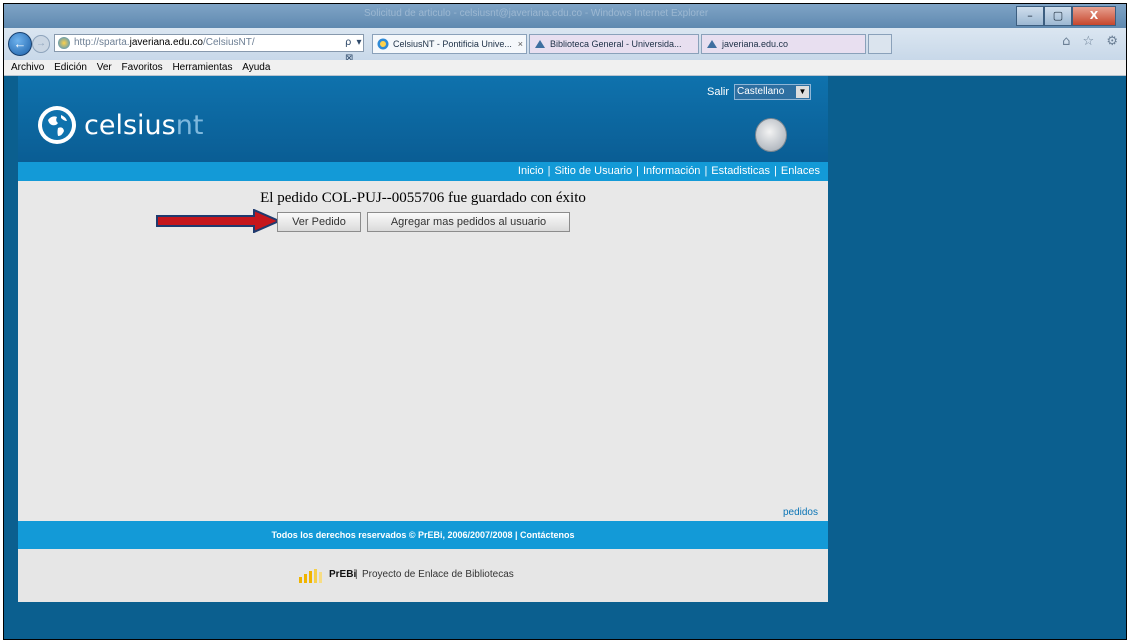 This screenshot has height=643, width=1130. I want to click on ie-favicon-icon, so click(64, 43).